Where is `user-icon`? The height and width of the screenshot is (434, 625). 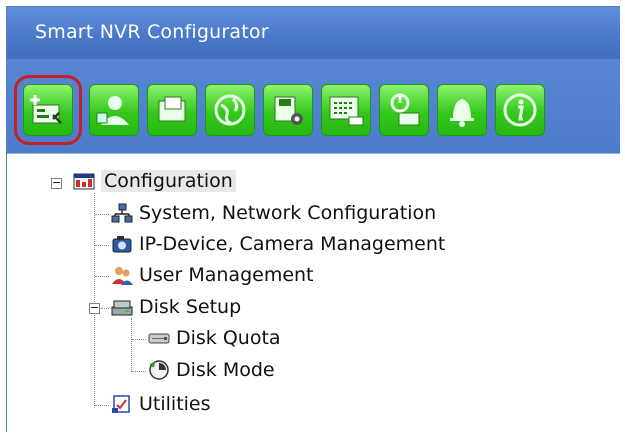 user-icon is located at coordinates (112, 110).